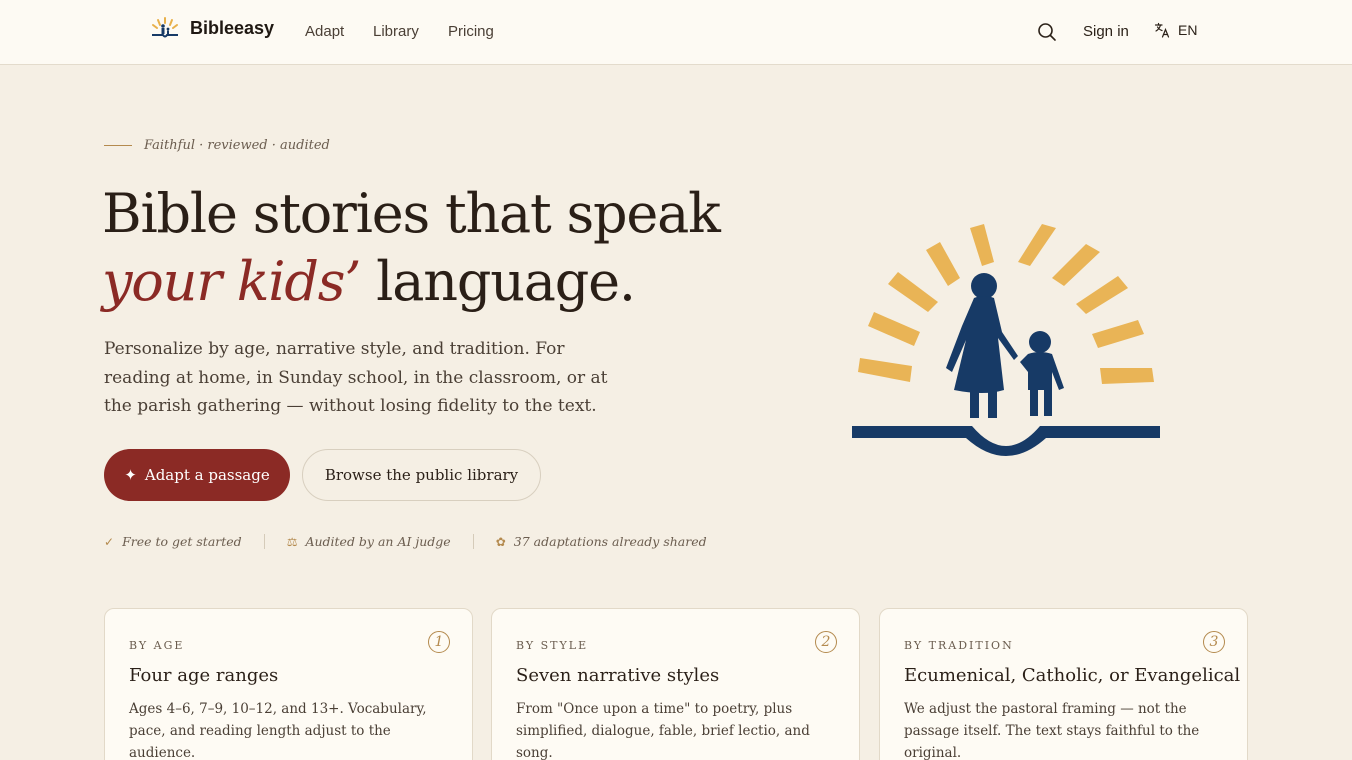 This screenshot has width=1352, height=760. What do you see at coordinates (118, 145) in the screenshot?
I see `eyebrow-line` at bounding box center [118, 145].